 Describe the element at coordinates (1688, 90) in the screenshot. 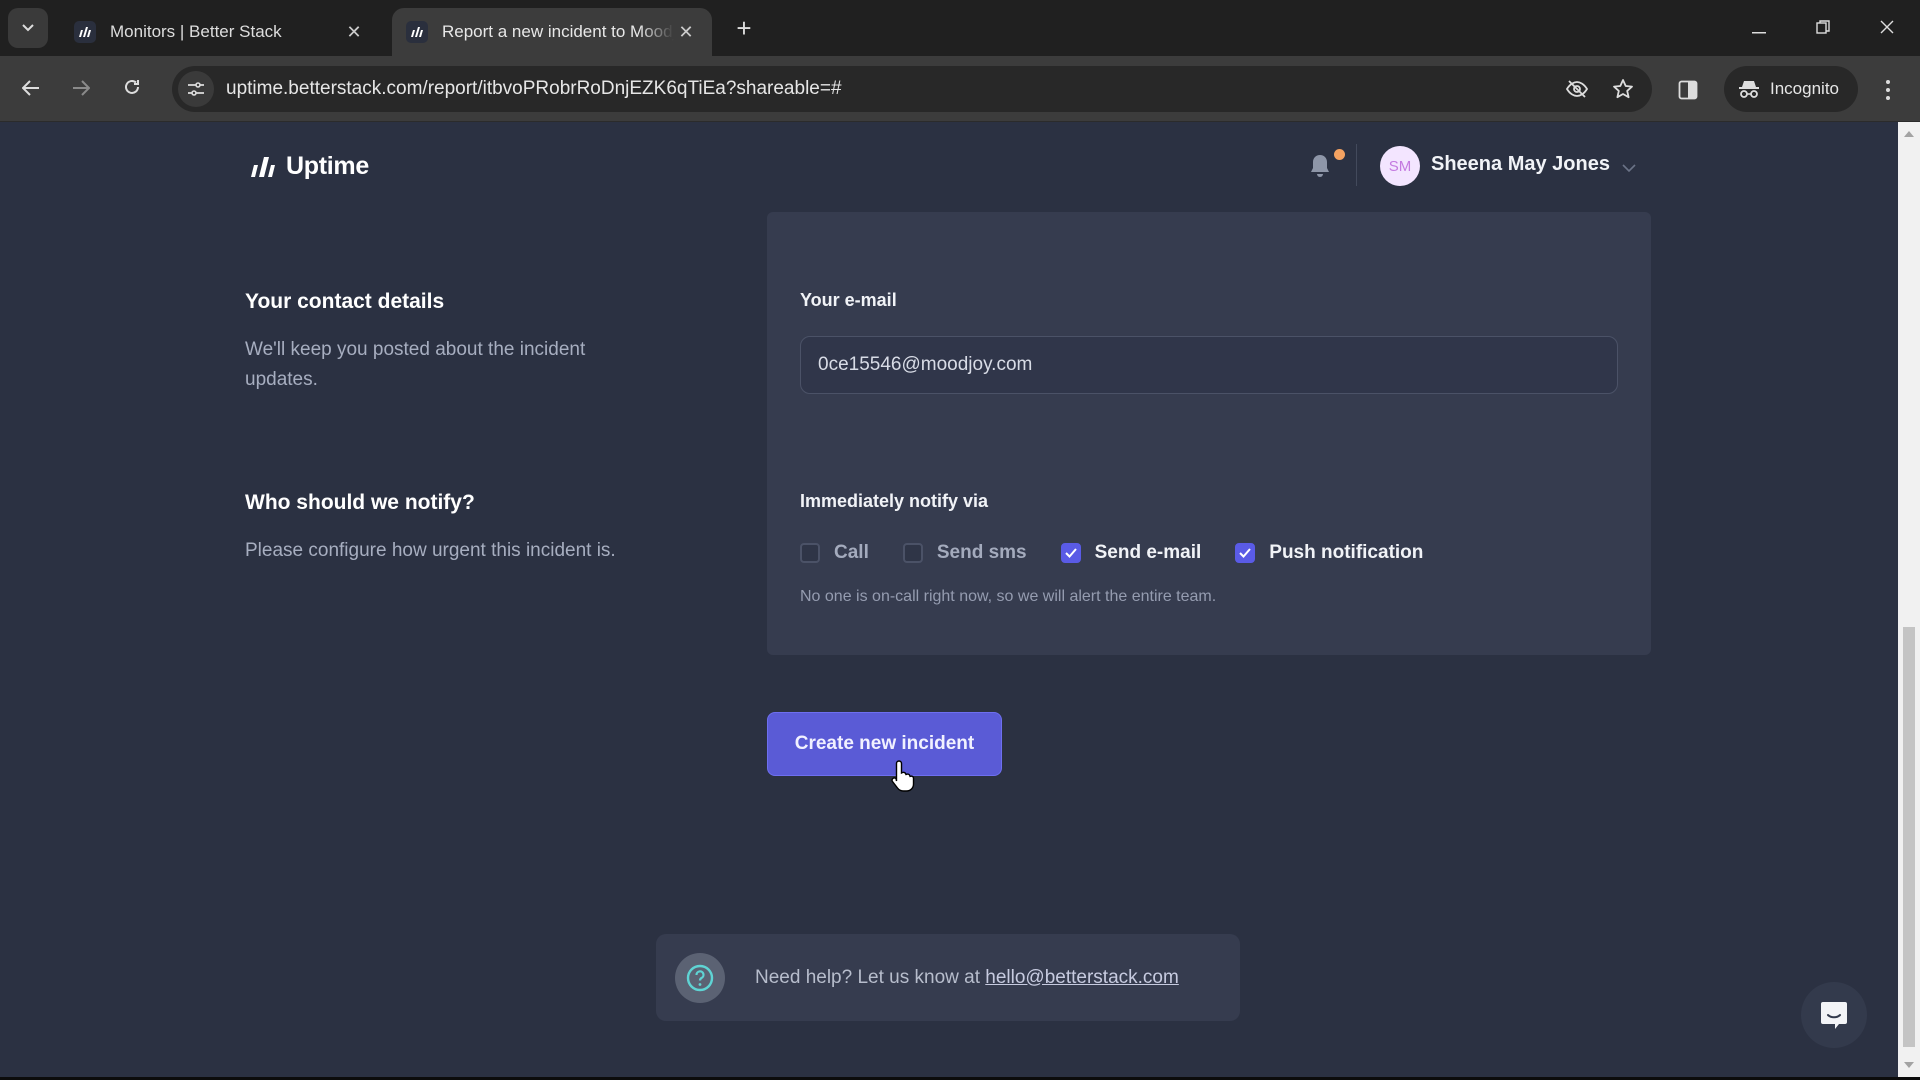

I see `side-panel-icon` at that location.